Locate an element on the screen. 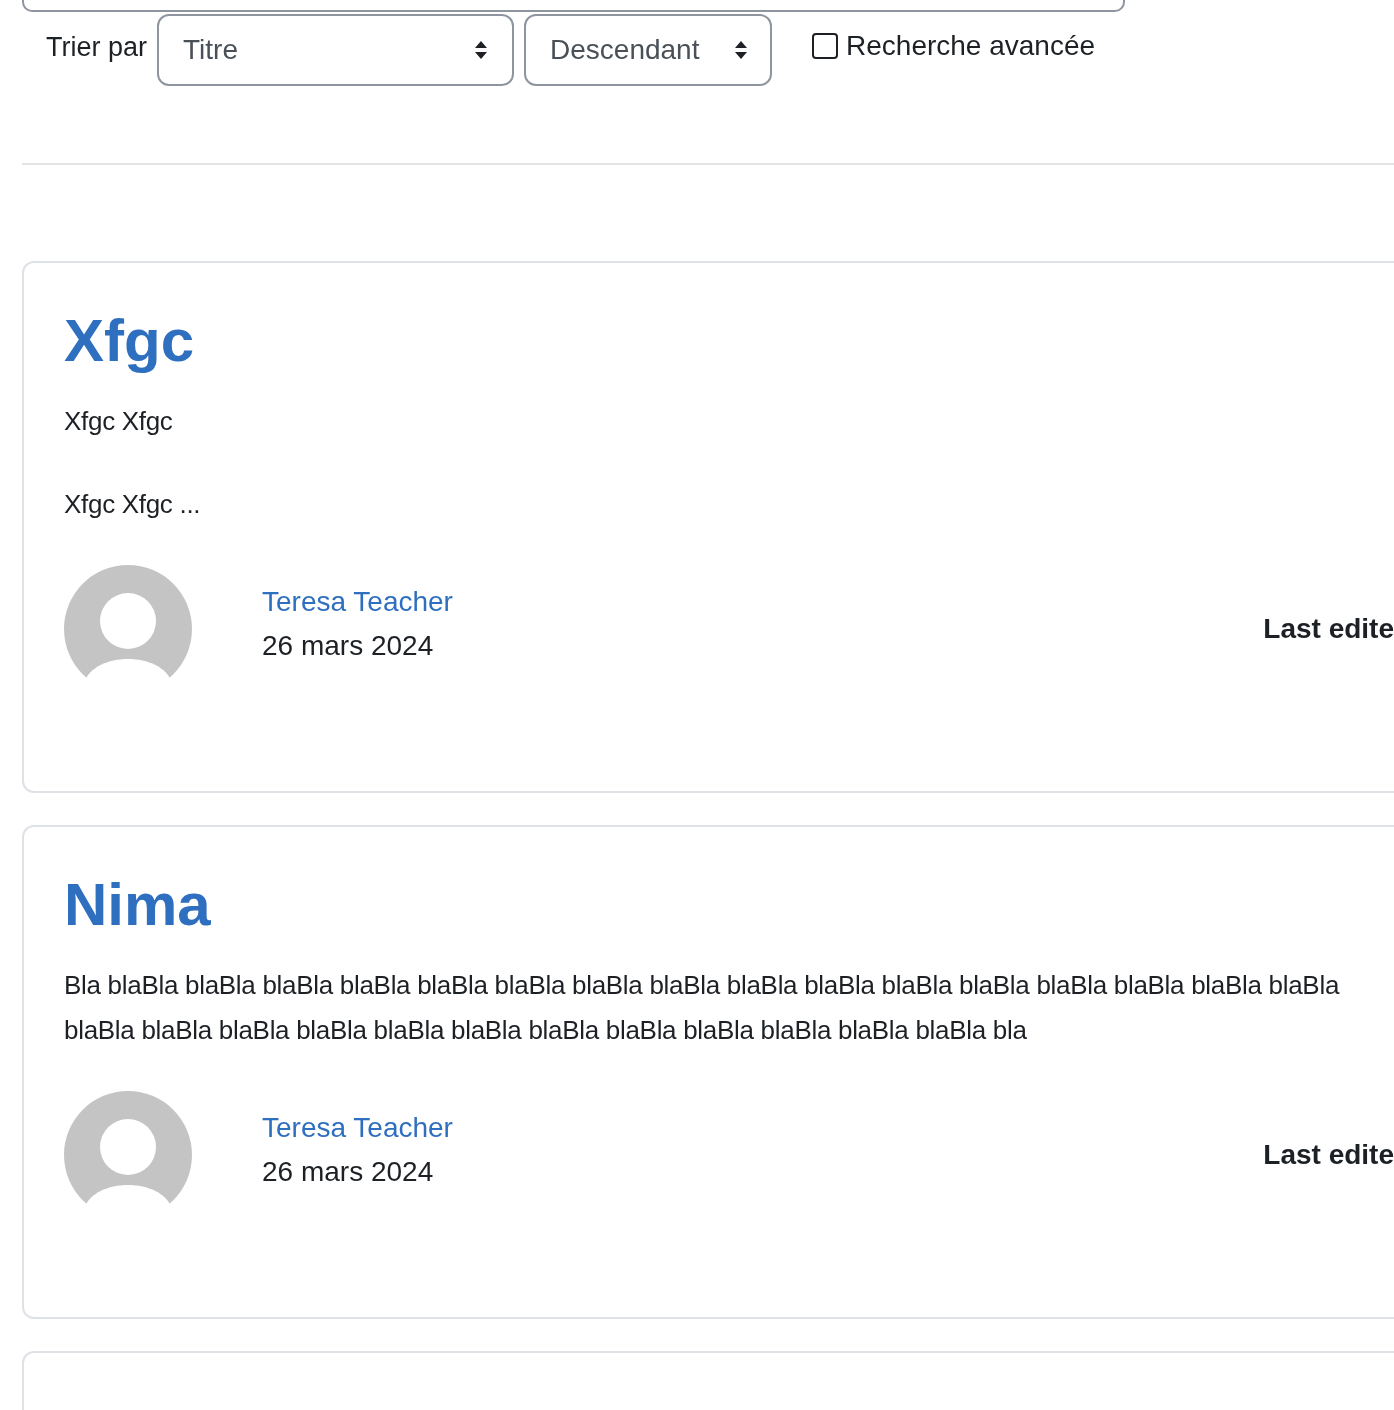  advanced-search-label: Recherche avancée is located at coordinates (971, 46).